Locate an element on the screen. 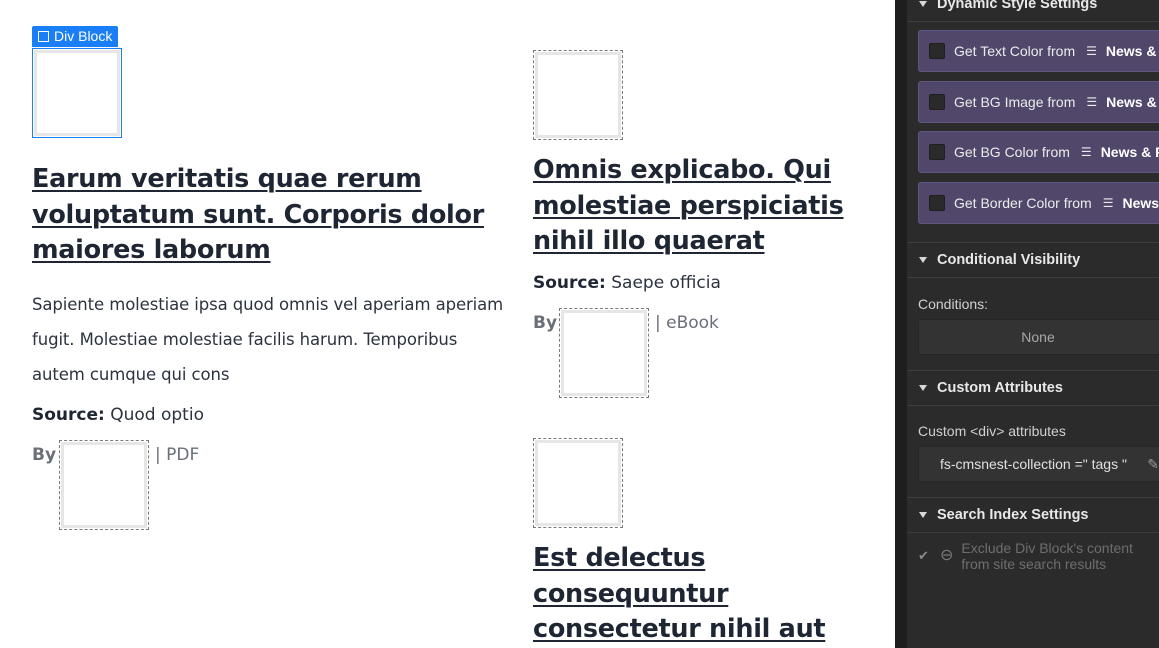 The width and height of the screenshot is (1159, 648). search-exclude-icon: ⊖ is located at coordinates (947, 555).